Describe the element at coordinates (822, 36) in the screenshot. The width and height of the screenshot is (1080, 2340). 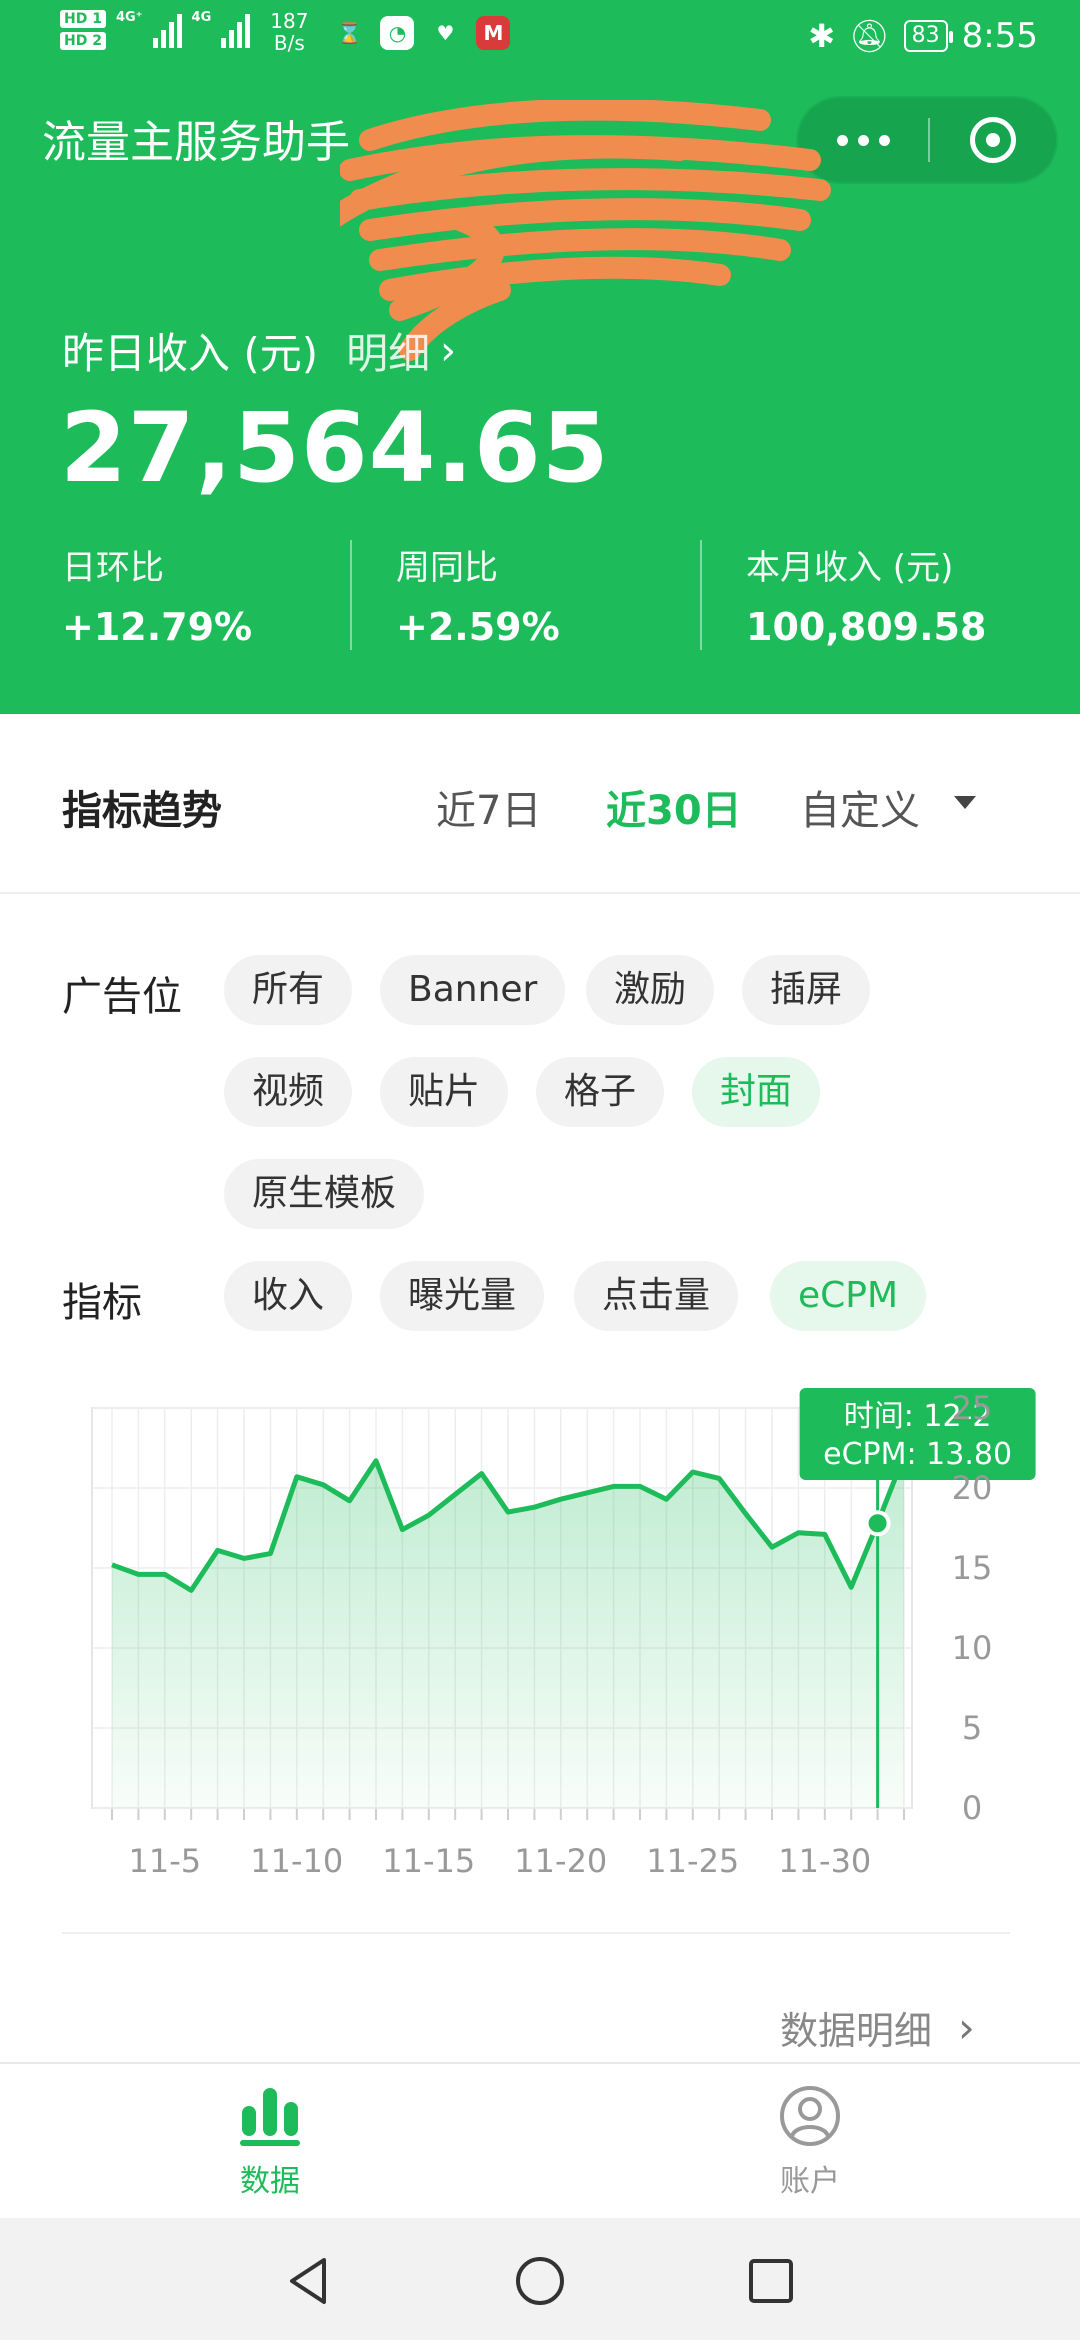
I see `bluetooth-icon: ✱` at that location.